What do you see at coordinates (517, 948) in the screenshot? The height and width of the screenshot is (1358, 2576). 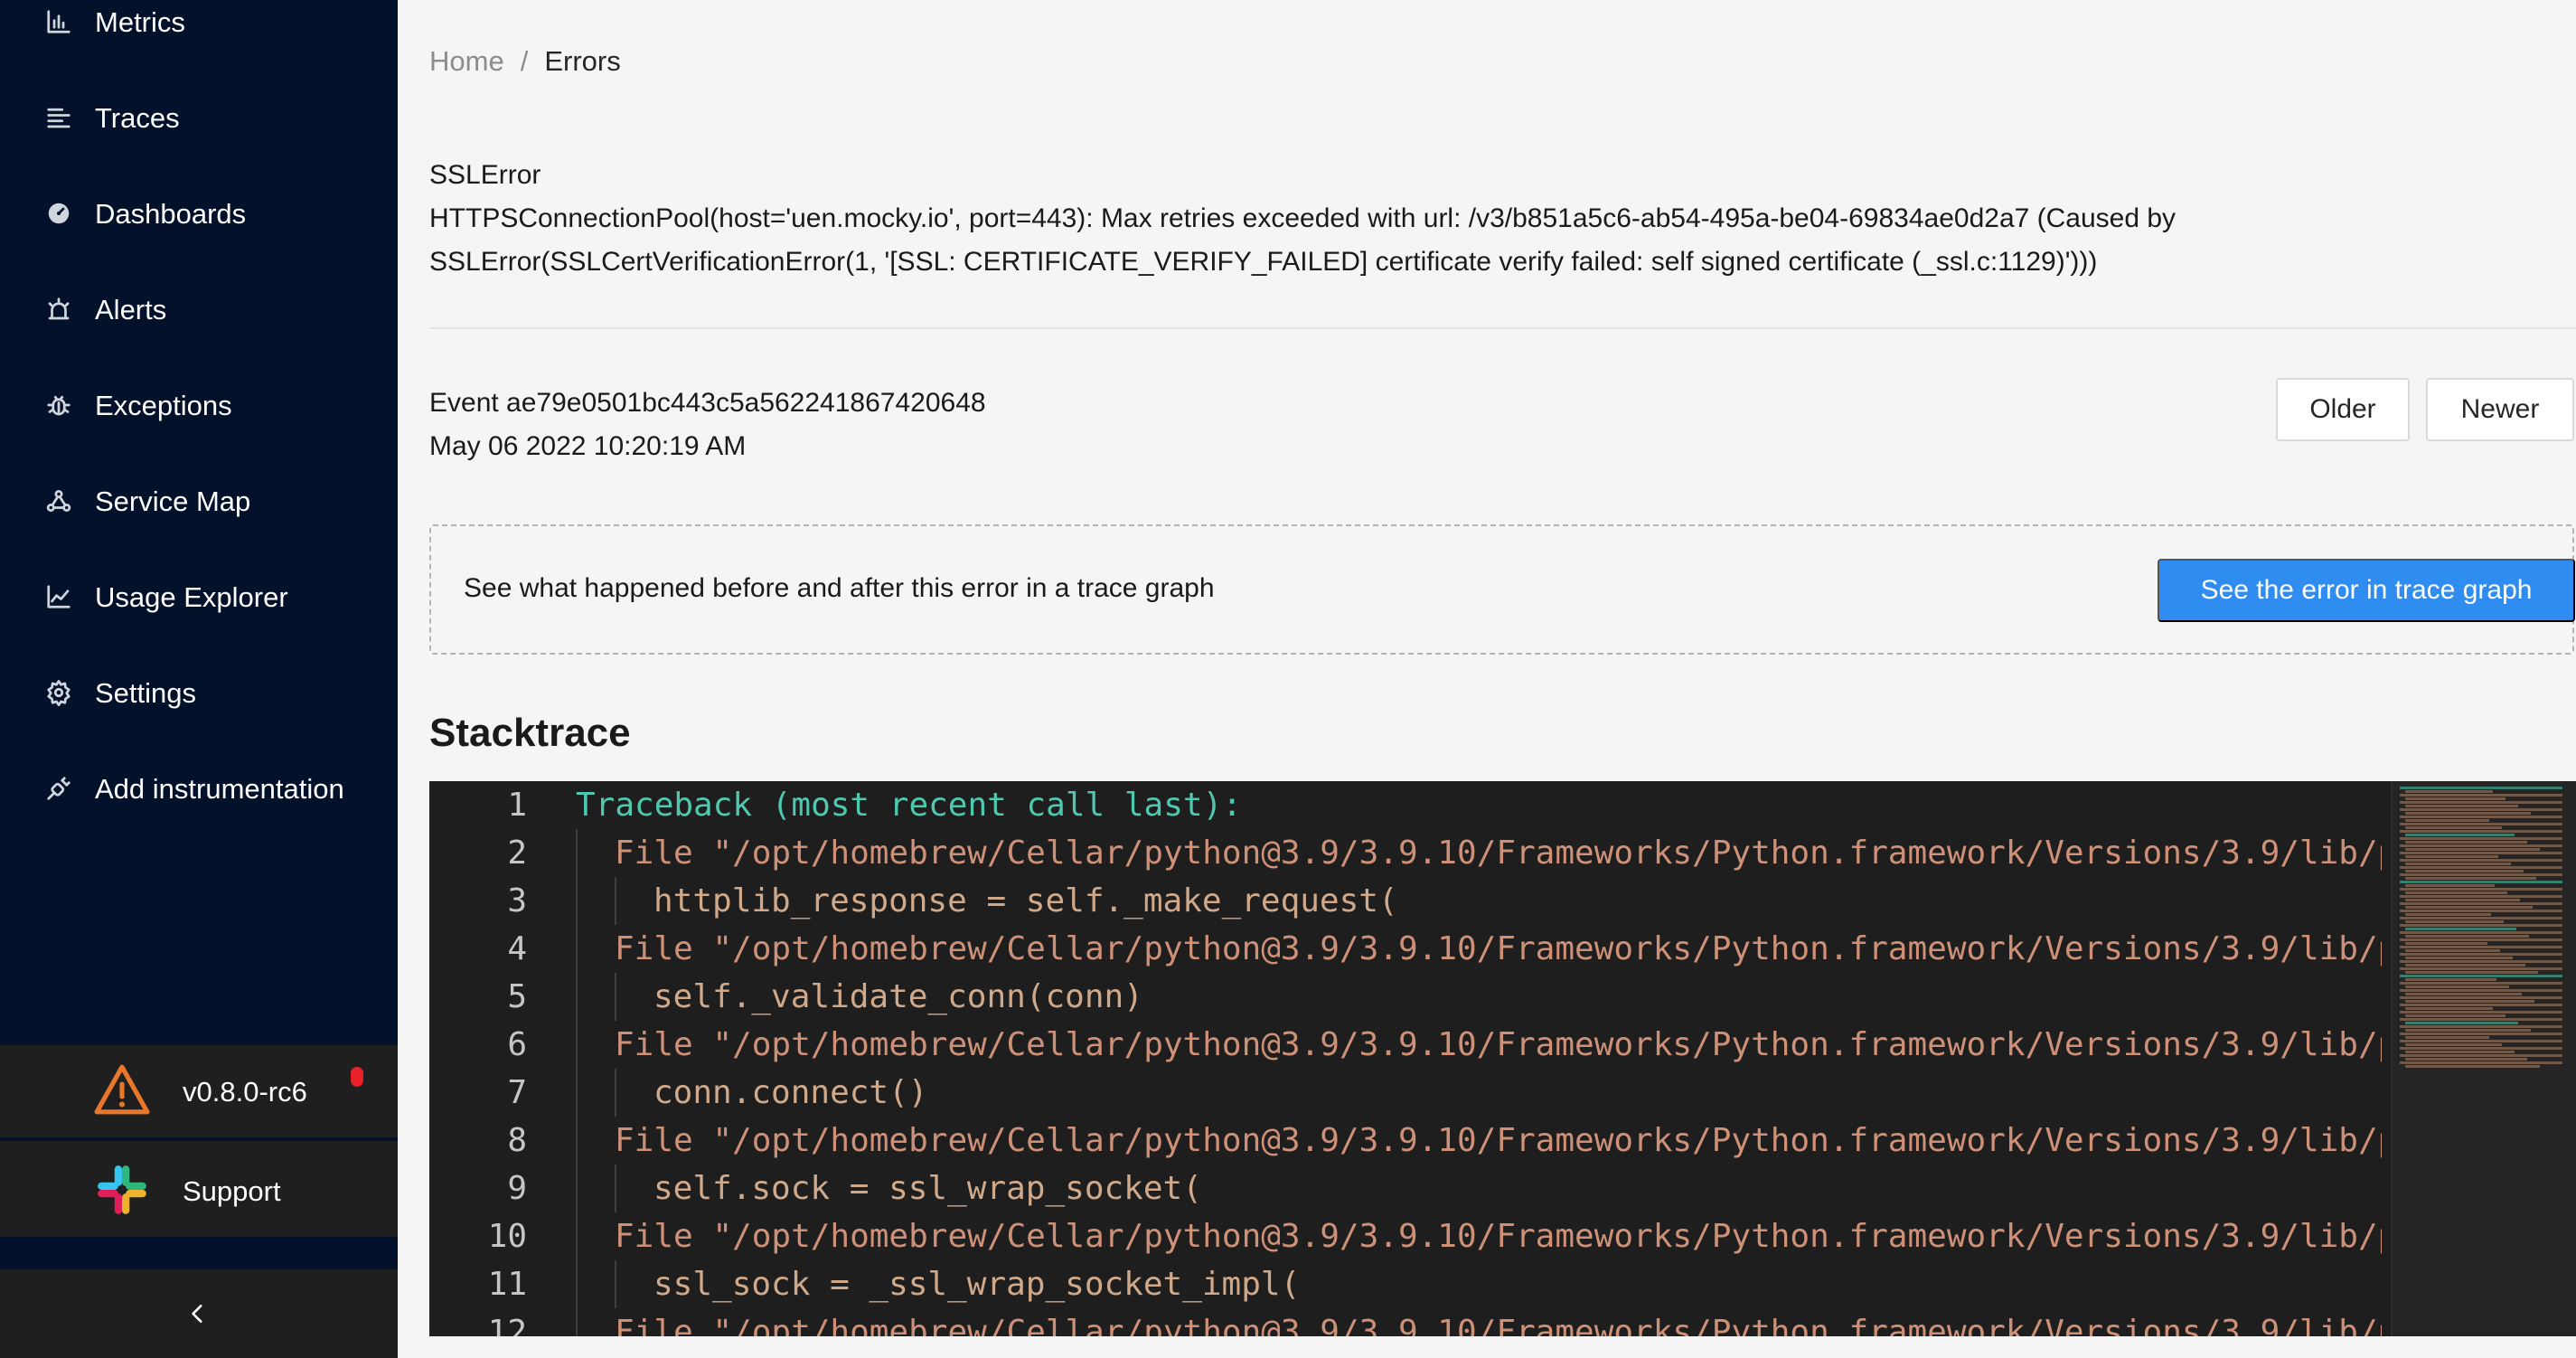 I see `line-number: 4` at bounding box center [517, 948].